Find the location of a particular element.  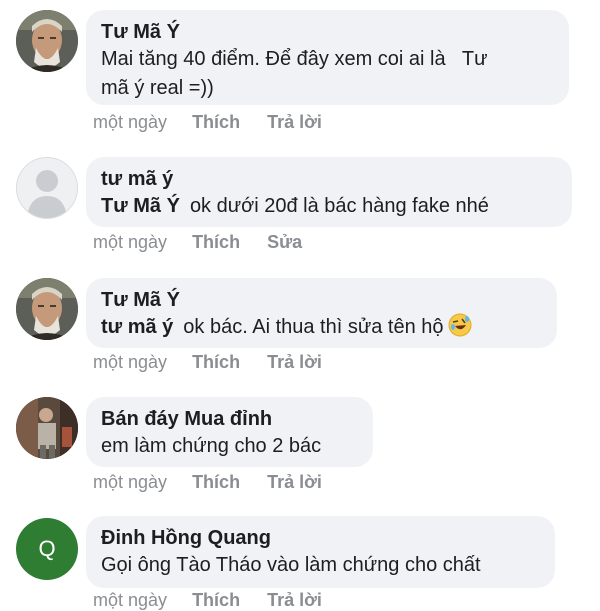

comment-text: em làm chứng cho 2 bác is located at coordinates (211, 446).